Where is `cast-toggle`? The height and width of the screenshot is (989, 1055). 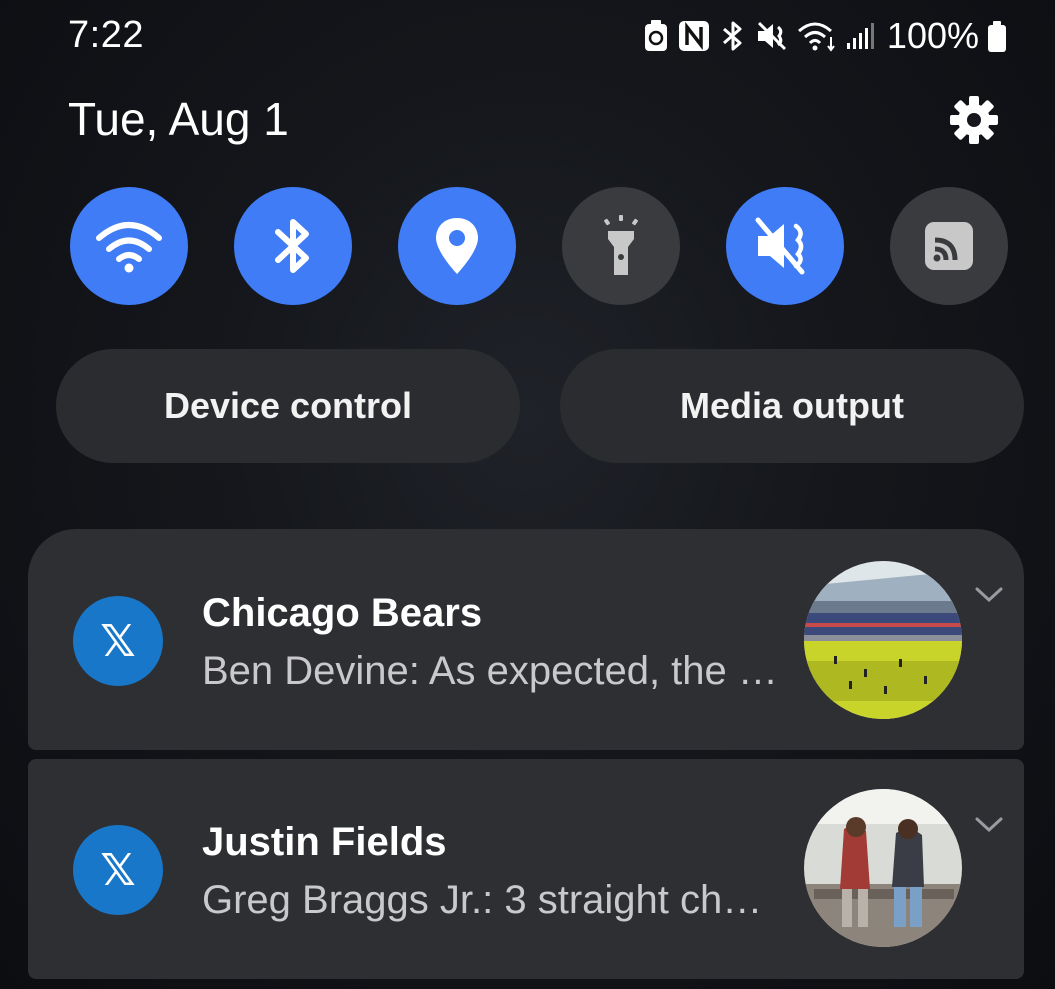
cast-toggle is located at coordinates (949, 246).